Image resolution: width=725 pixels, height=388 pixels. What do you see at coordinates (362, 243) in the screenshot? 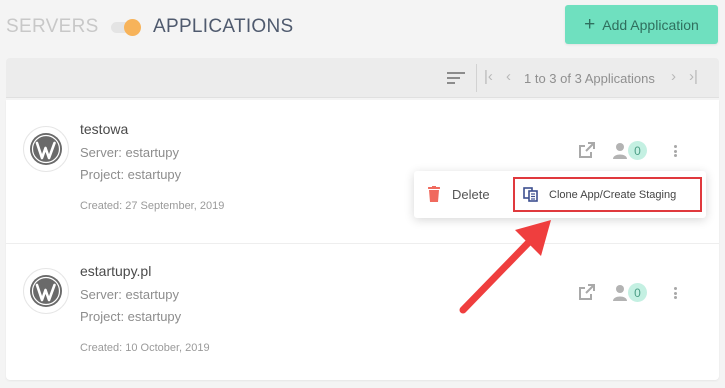
I see `row-divider` at bounding box center [362, 243].